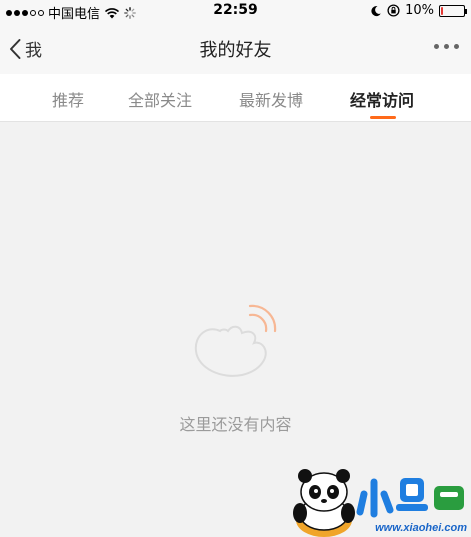 This screenshot has width=471, height=537. I want to click on navigation-bar: 我 我的好友, so click(235, 48).